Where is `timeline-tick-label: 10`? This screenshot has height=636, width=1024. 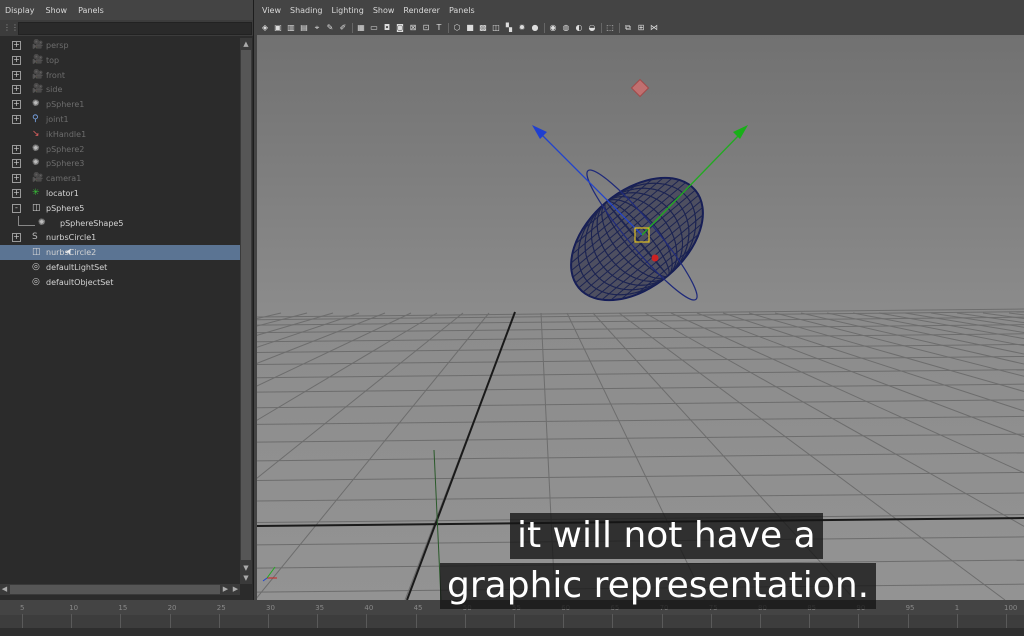
timeline-tick-label: 10 is located at coordinates (74, 608).